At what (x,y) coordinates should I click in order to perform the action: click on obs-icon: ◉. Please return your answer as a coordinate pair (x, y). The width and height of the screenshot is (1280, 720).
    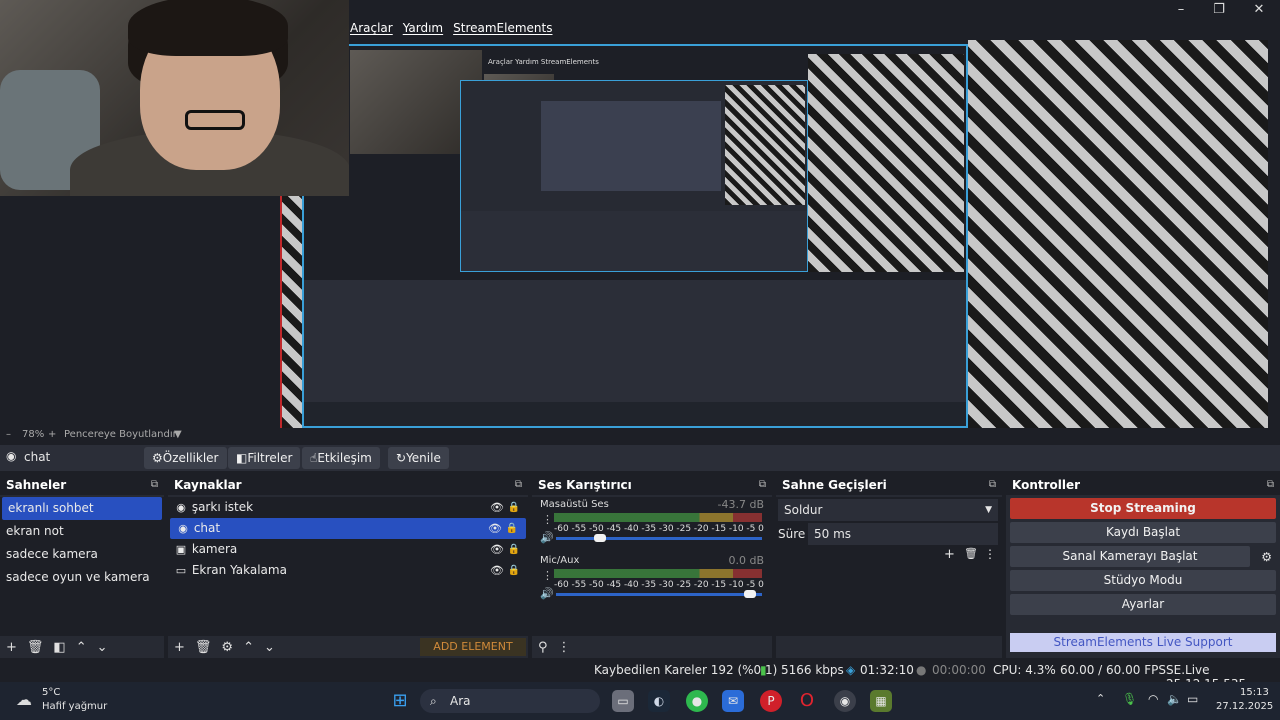
    Looking at the image, I should click on (845, 701).